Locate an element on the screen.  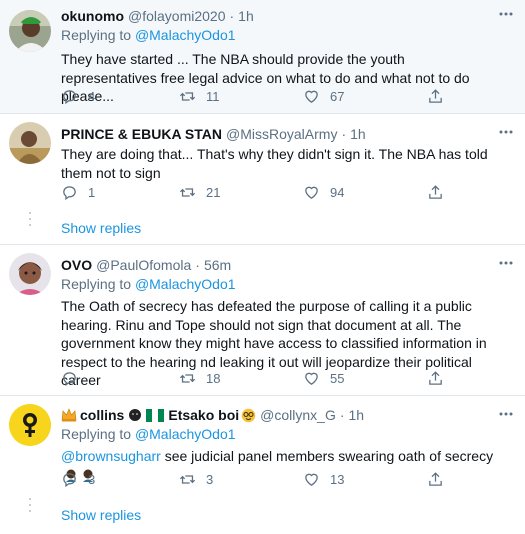
reply-button: 3 is located at coordinates (78, 479).